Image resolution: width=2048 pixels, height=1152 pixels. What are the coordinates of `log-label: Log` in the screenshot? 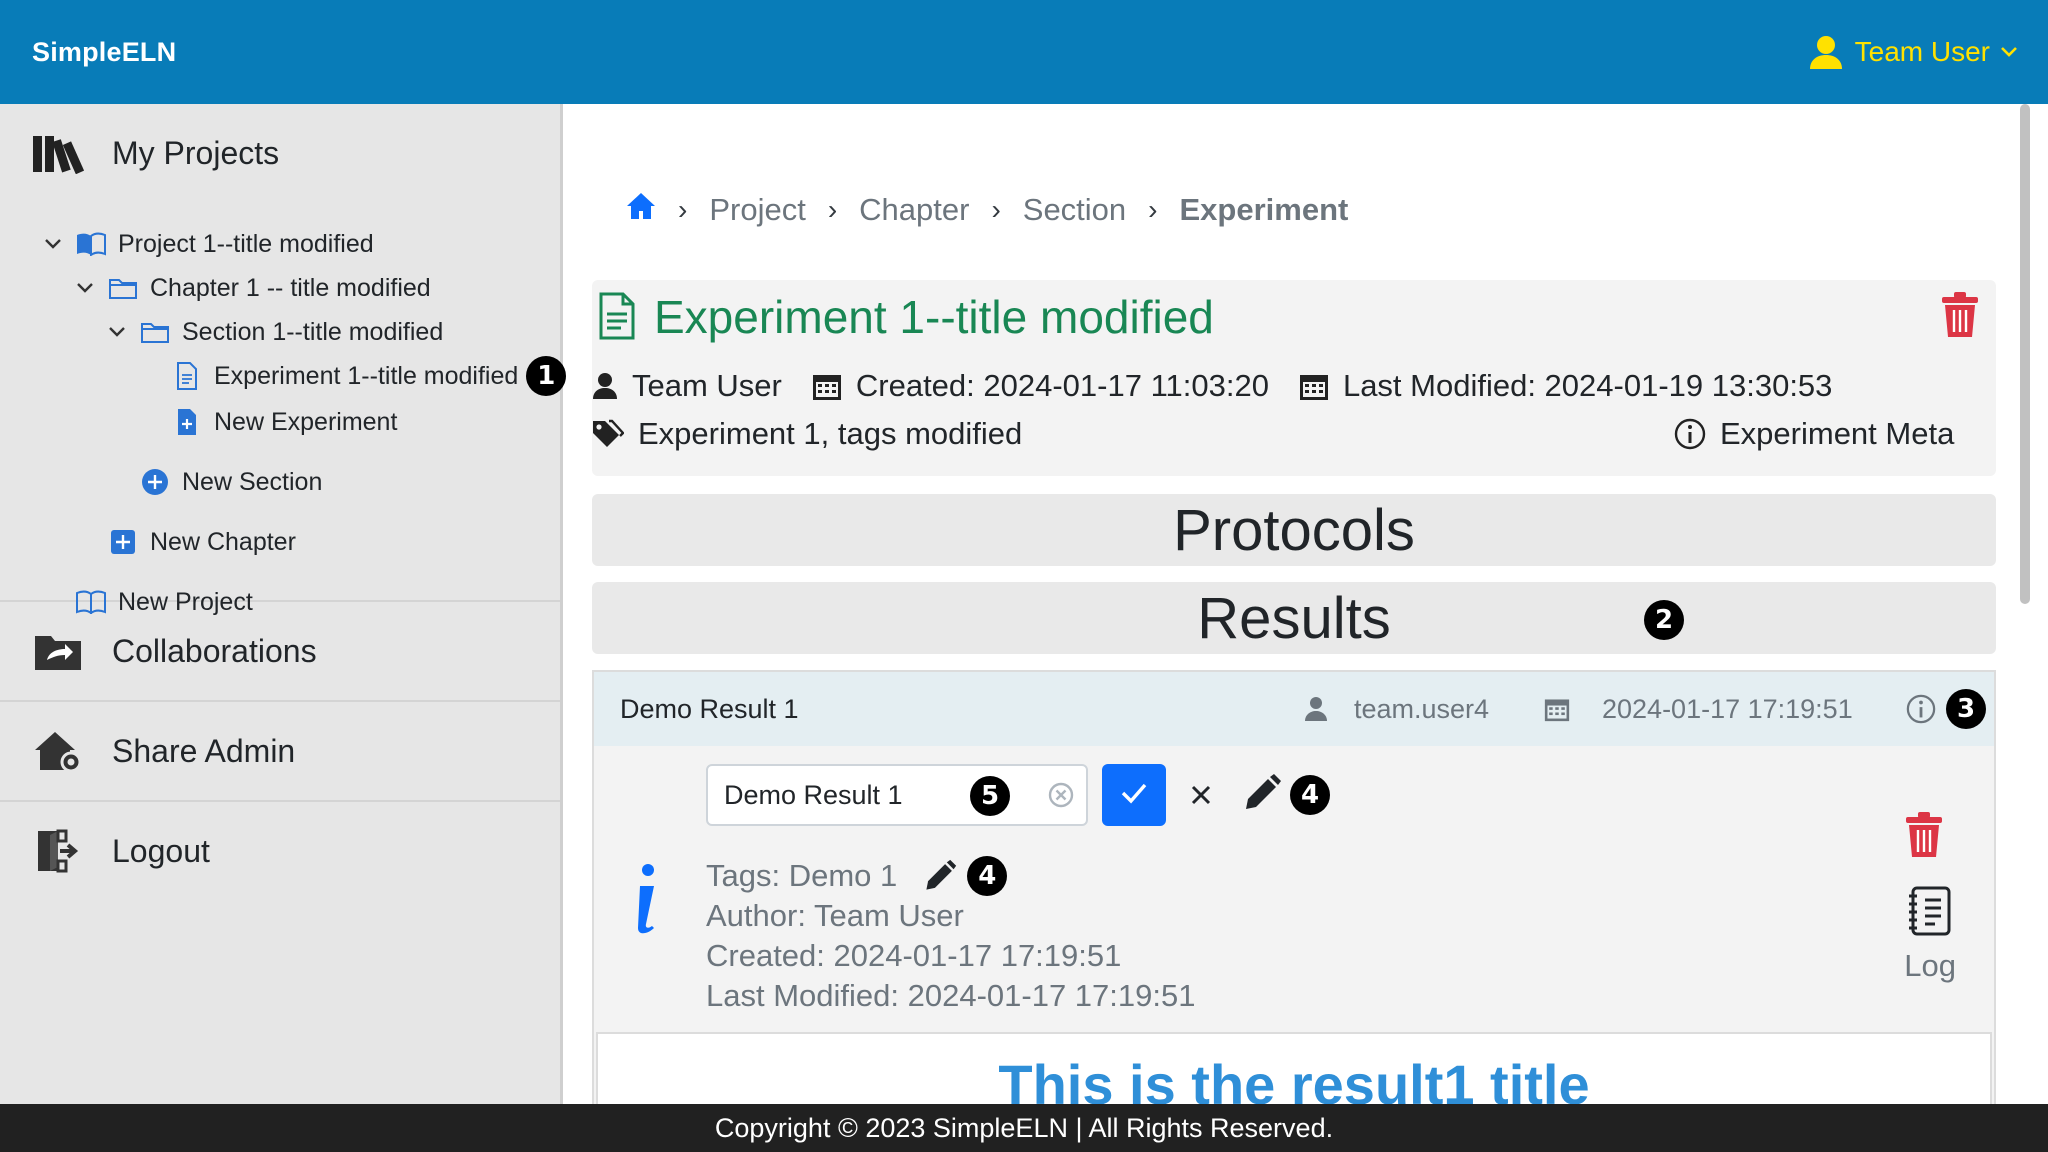 It's located at (1930, 965).